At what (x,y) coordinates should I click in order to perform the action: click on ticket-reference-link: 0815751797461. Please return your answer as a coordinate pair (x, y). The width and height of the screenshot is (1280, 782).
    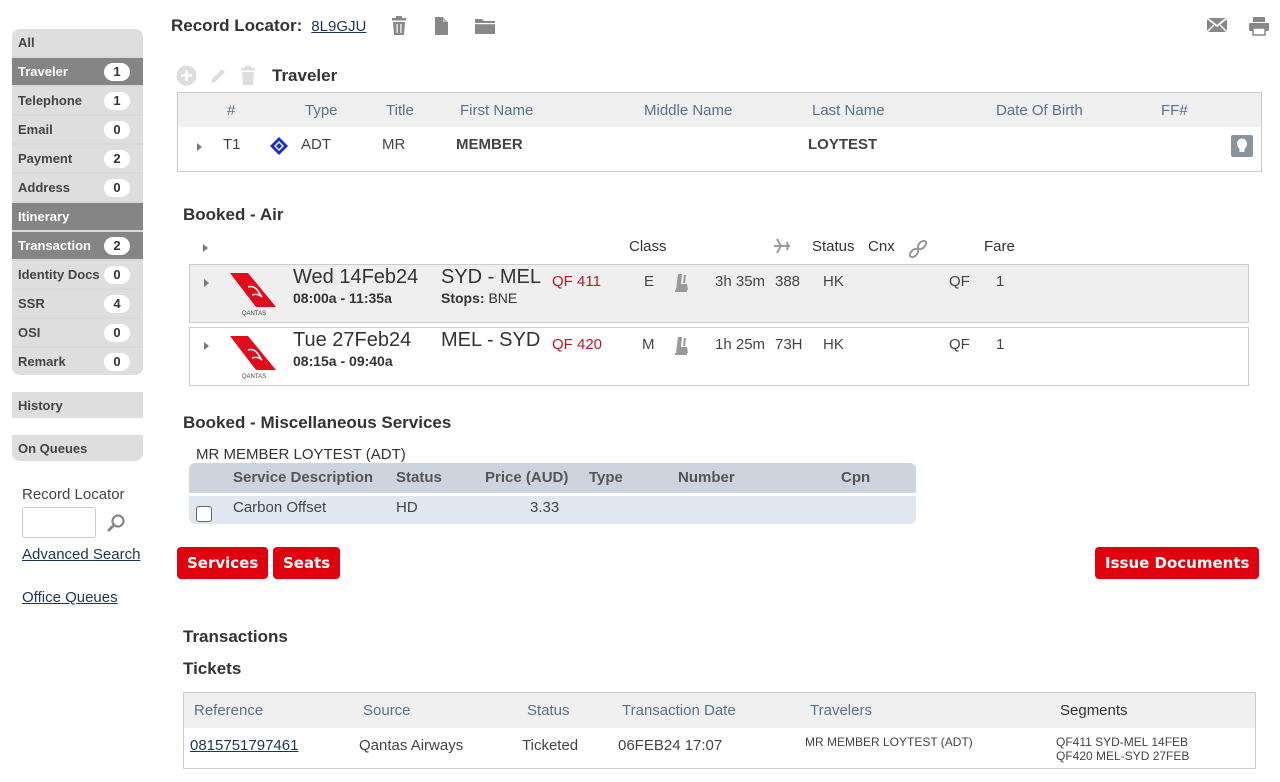
    Looking at the image, I should click on (244, 745).